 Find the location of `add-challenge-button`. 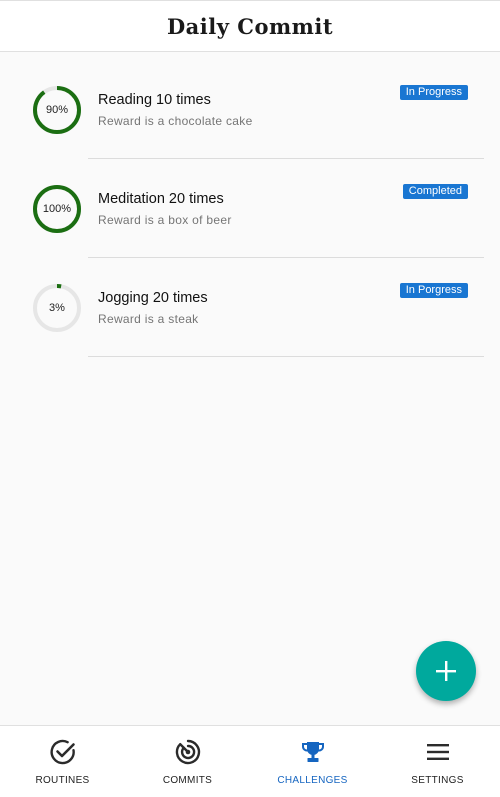

add-challenge-button is located at coordinates (446, 671).